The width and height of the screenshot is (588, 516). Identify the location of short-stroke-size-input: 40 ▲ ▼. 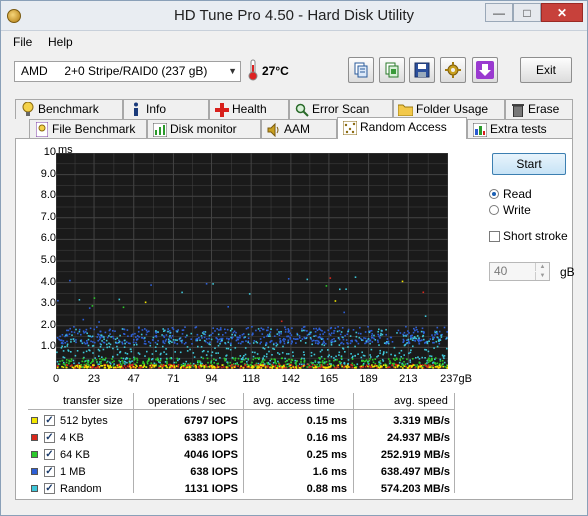
(519, 271).